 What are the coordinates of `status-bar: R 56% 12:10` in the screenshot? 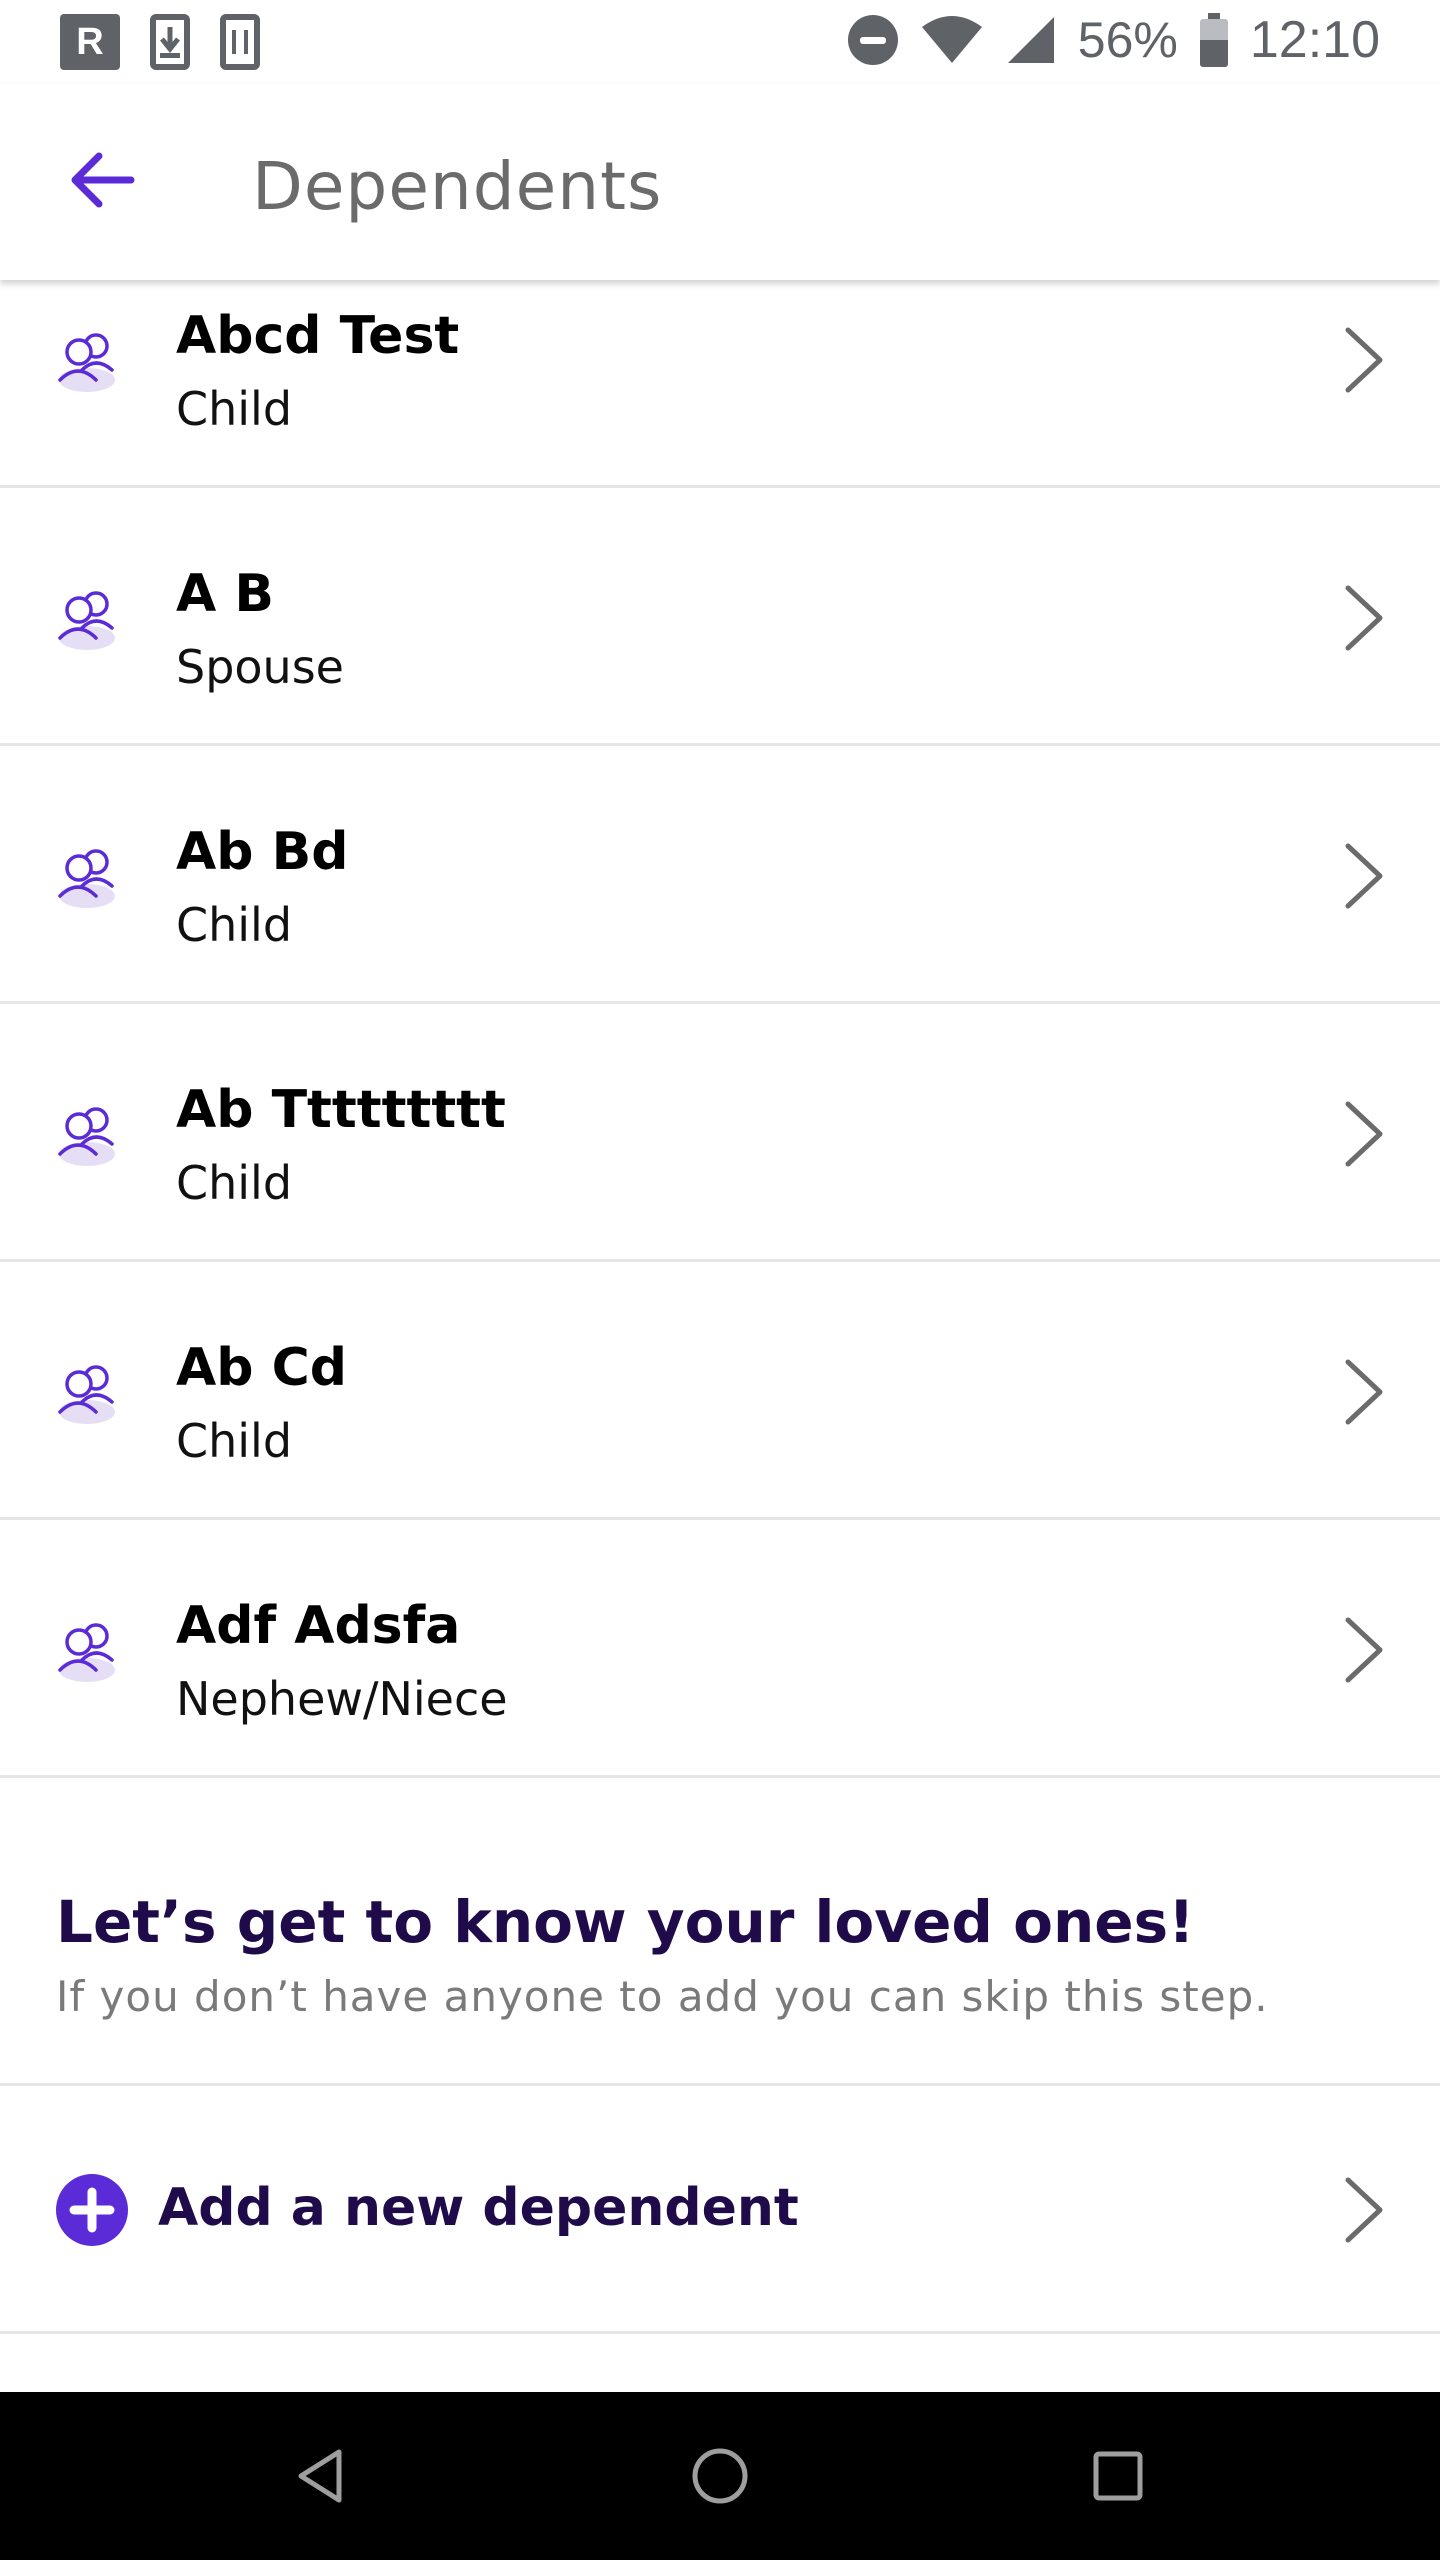 It's located at (720, 42).